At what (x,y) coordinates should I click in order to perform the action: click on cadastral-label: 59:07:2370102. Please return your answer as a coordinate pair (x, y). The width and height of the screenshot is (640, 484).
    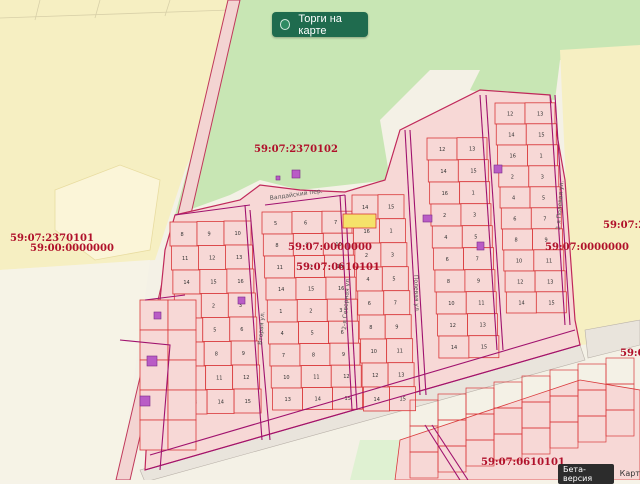
    Looking at the image, I should click on (296, 149).